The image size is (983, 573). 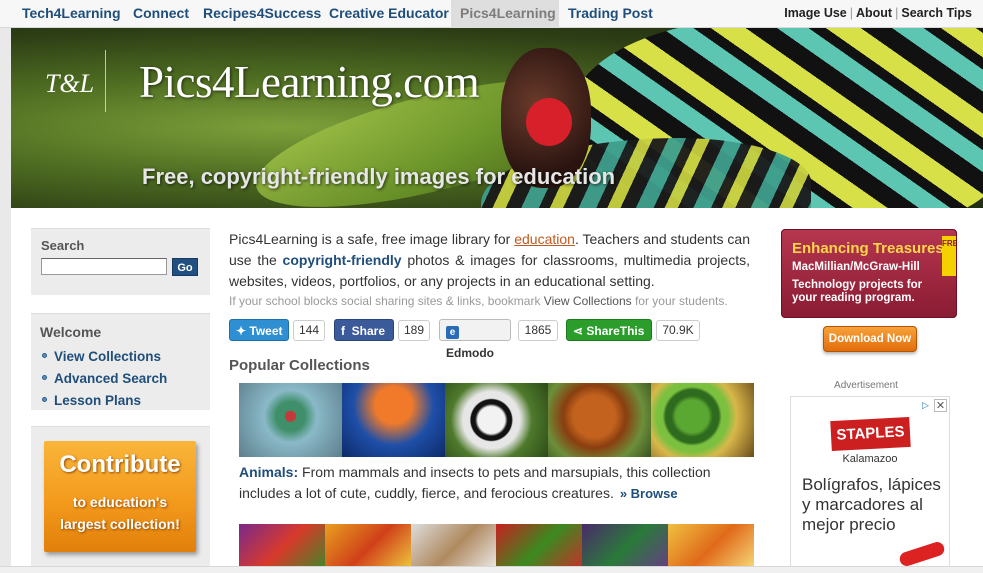 What do you see at coordinates (105, 81) in the screenshot?
I see `logo-divider` at bounding box center [105, 81].